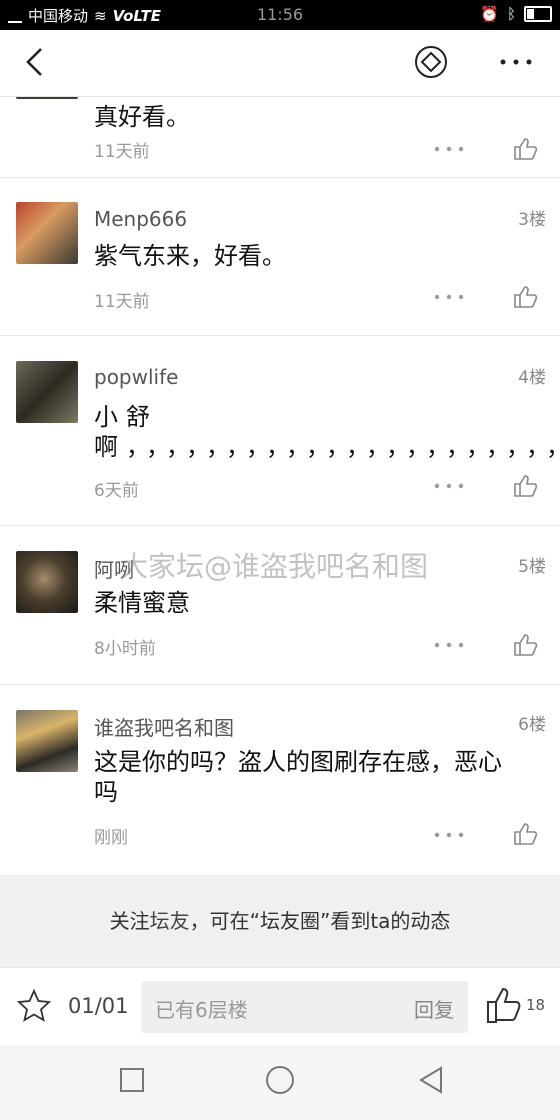 This screenshot has width=560, height=1120. Describe the element at coordinates (142, 117) in the screenshot. I see `comment-text: 真好看。` at that location.